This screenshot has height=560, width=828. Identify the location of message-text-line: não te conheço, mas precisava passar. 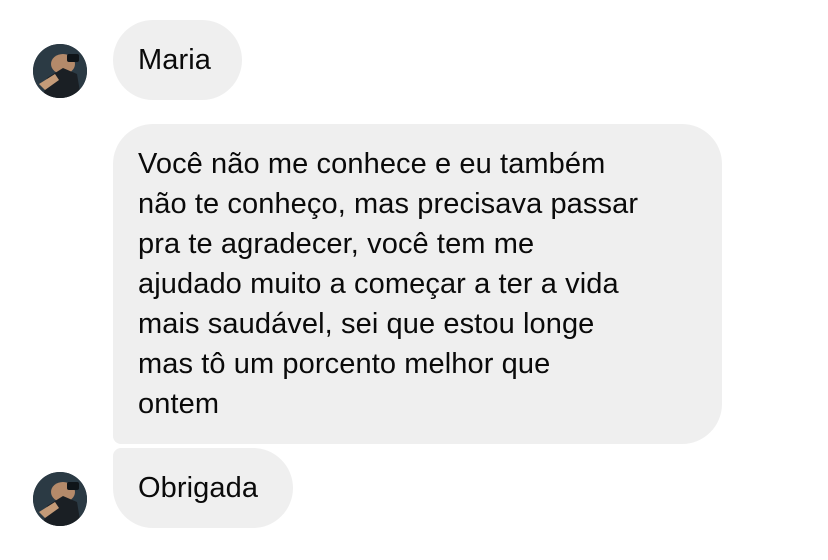
(388, 204).